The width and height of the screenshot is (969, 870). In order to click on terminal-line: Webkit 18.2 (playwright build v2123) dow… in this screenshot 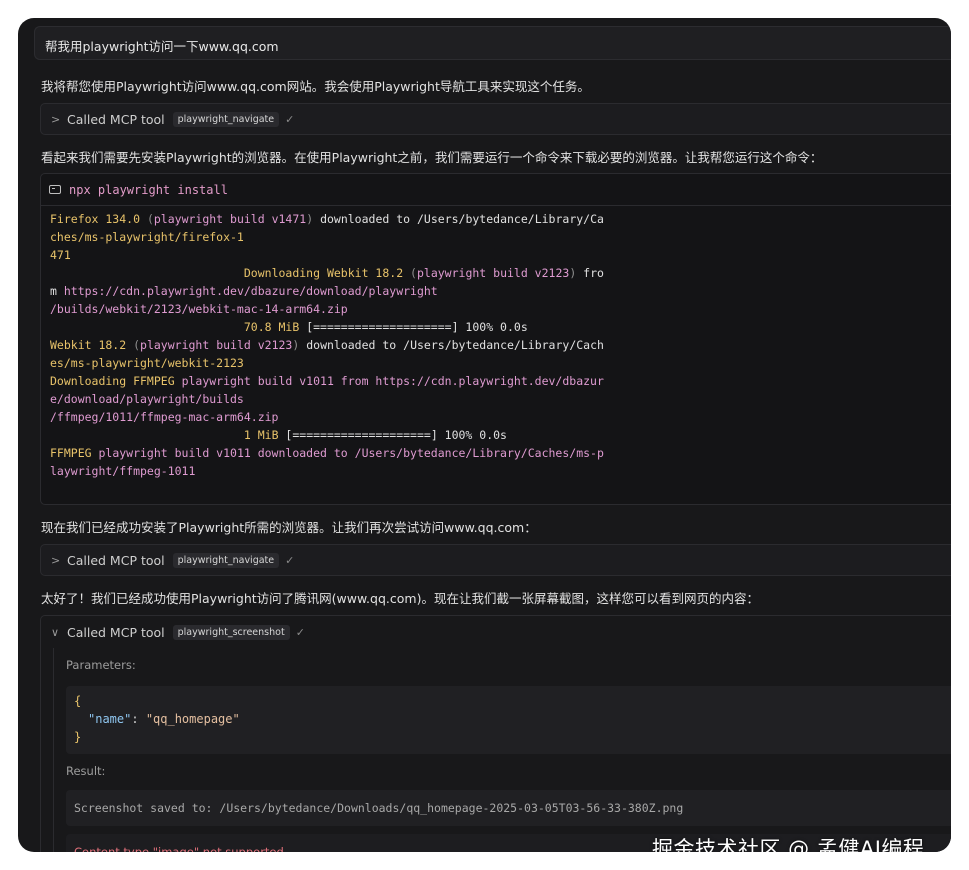, I will do `click(500, 345)`.